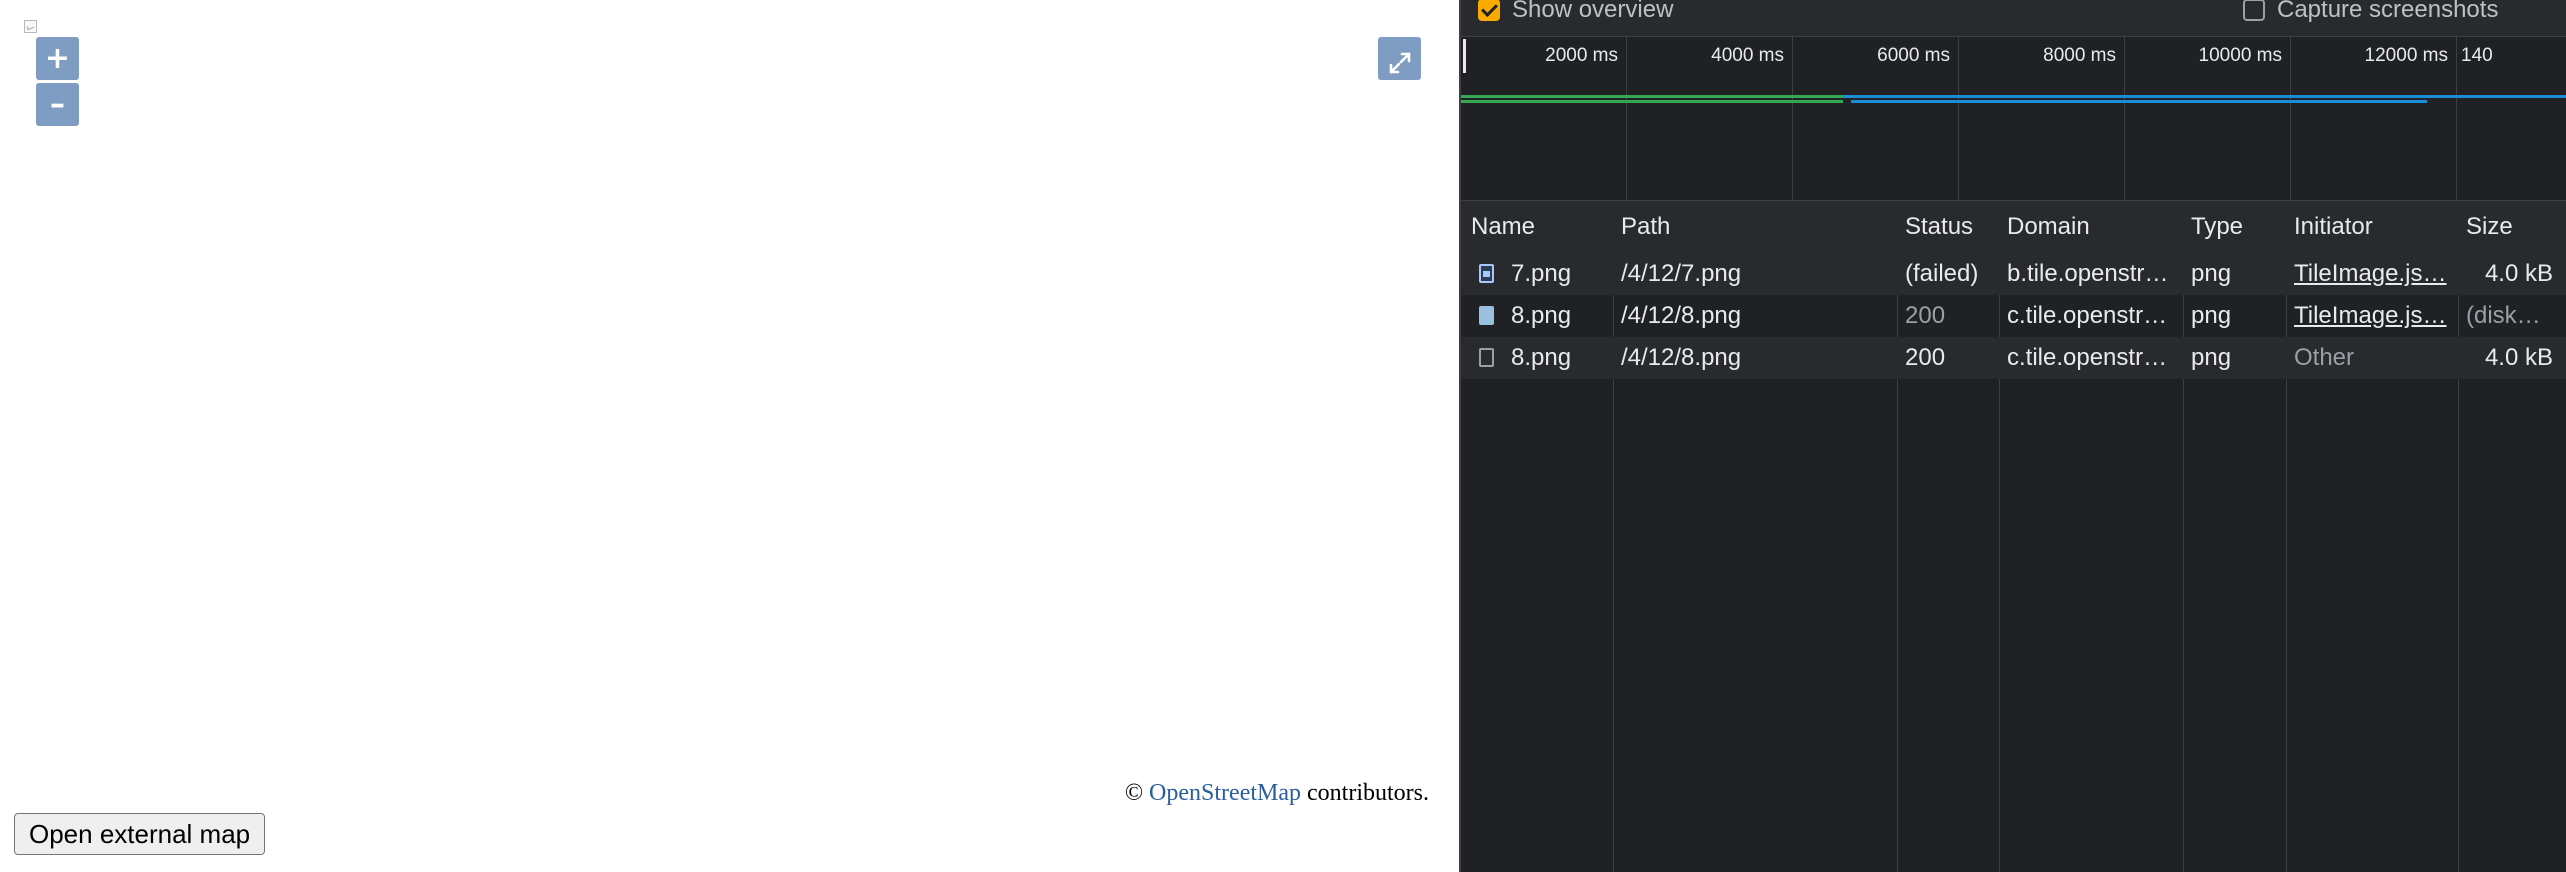 The width and height of the screenshot is (2566, 872). I want to click on request-initiator: Other, so click(2324, 357).